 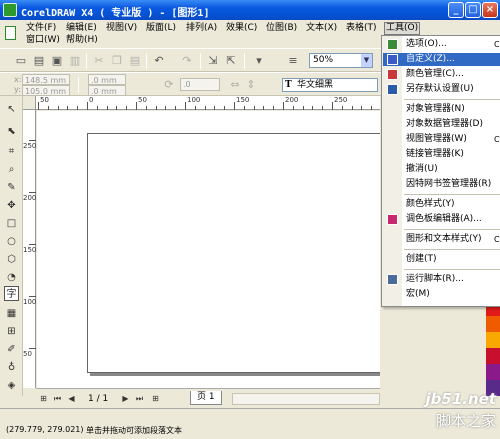 What do you see at coordinates (441, 204) in the screenshot?
I see `tools-menu-item: 颜色样式(Y)` at bounding box center [441, 204].